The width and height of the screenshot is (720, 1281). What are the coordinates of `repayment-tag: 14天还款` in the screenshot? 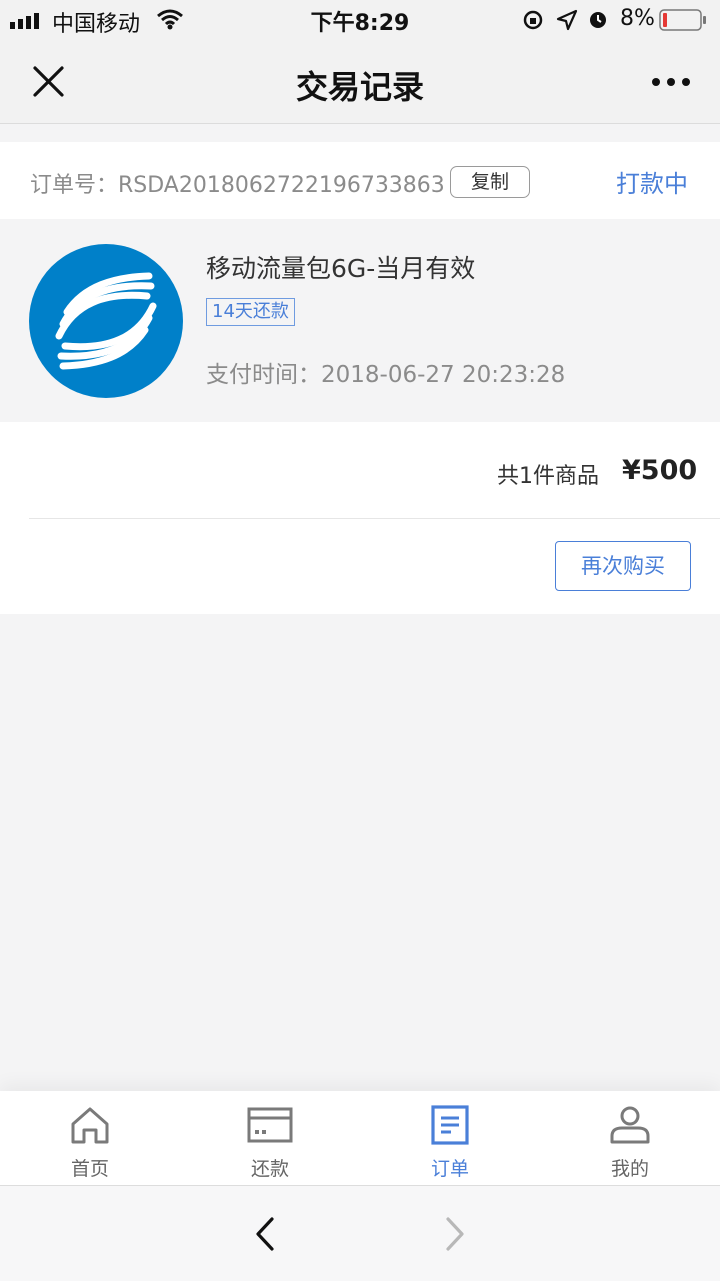 It's located at (250, 312).